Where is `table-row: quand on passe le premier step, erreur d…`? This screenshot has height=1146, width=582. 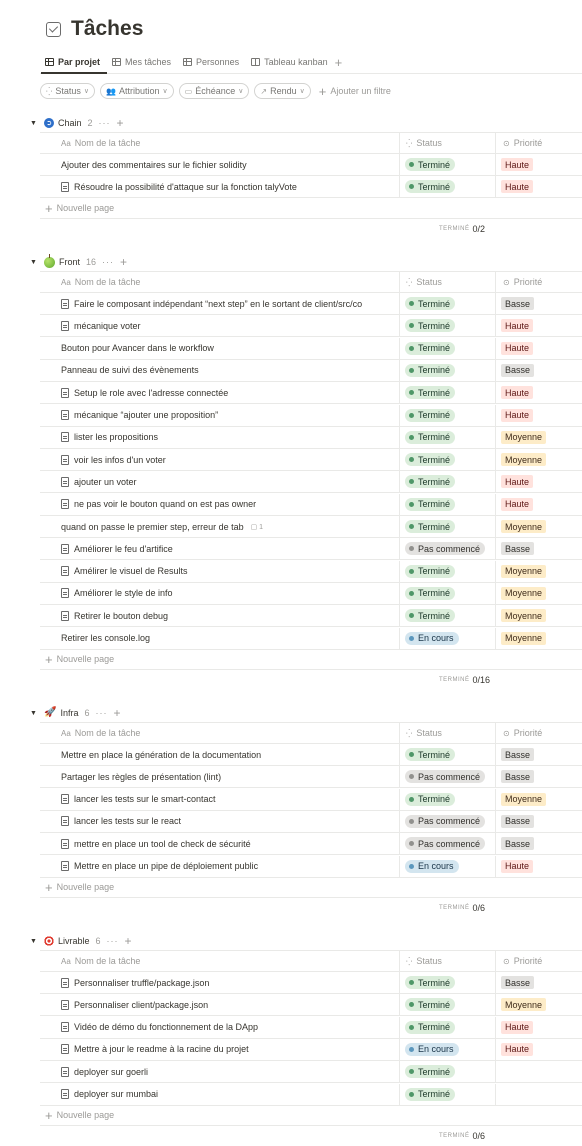 table-row: quand on passe le premier step, erreur d… is located at coordinates (311, 527).